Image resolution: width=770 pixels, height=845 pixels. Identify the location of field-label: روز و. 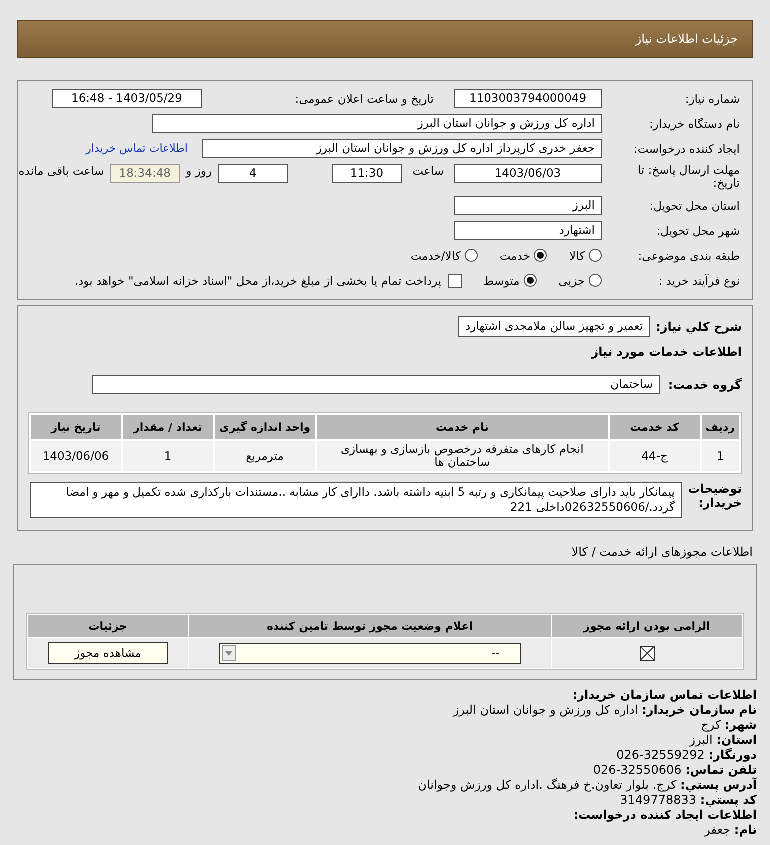
(199, 171).